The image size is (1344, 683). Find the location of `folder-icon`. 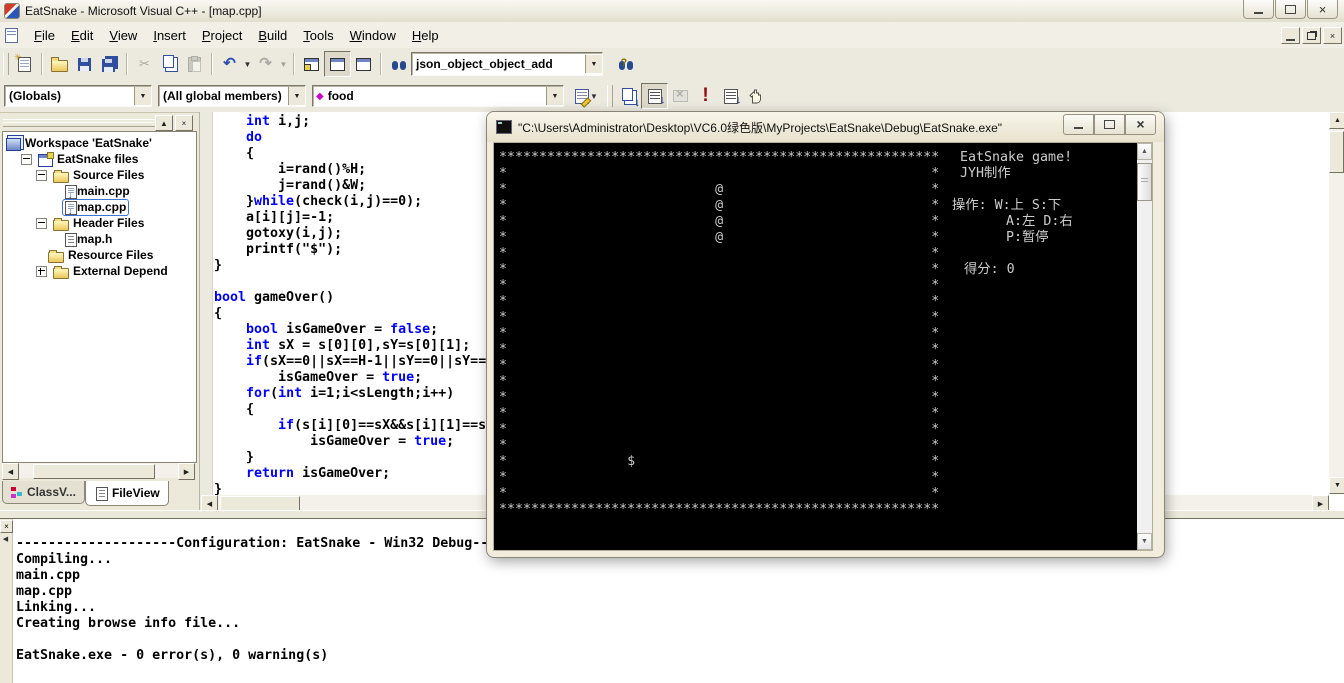

folder-icon is located at coordinates (56, 256).